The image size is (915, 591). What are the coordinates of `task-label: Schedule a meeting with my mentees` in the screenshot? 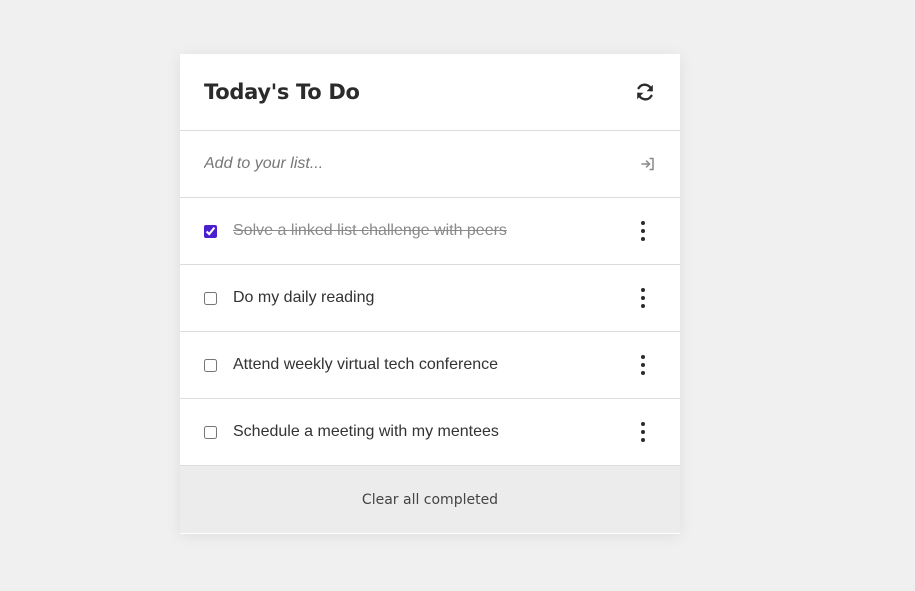 It's located at (366, 431).